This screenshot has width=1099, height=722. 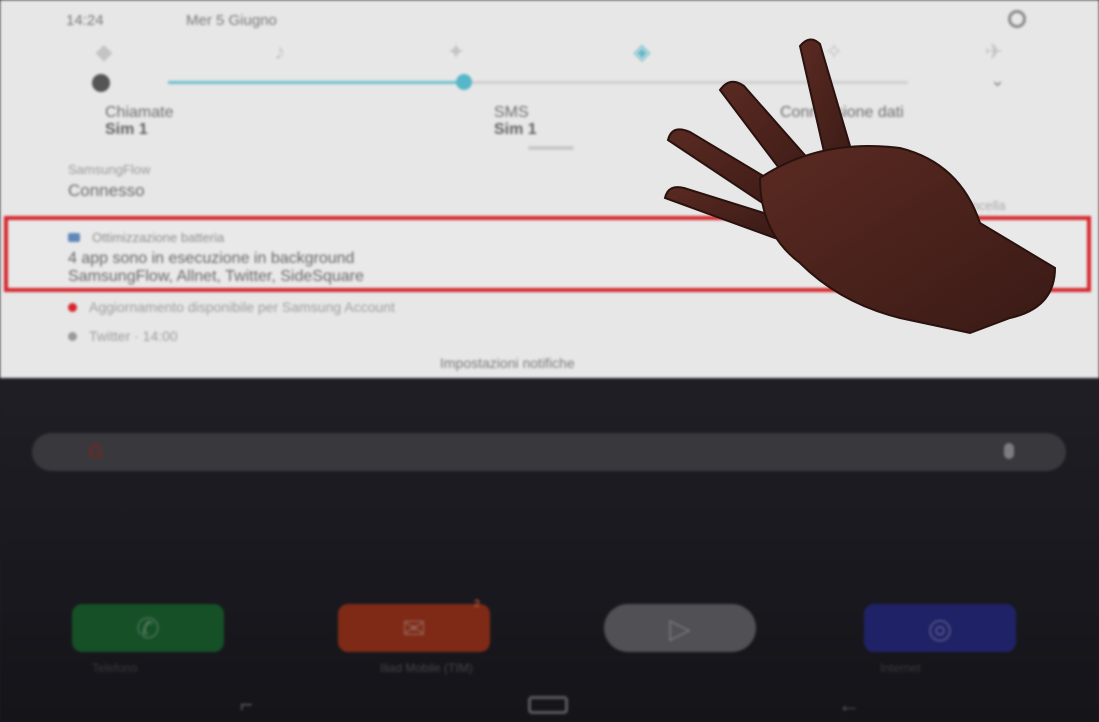 What do you see at coordinates (216, 276) in the screenshot?
I see `notification-line-2: SamsungFlow, Allnet, Twitter, SideSquare` at bounding box center [216, 276].